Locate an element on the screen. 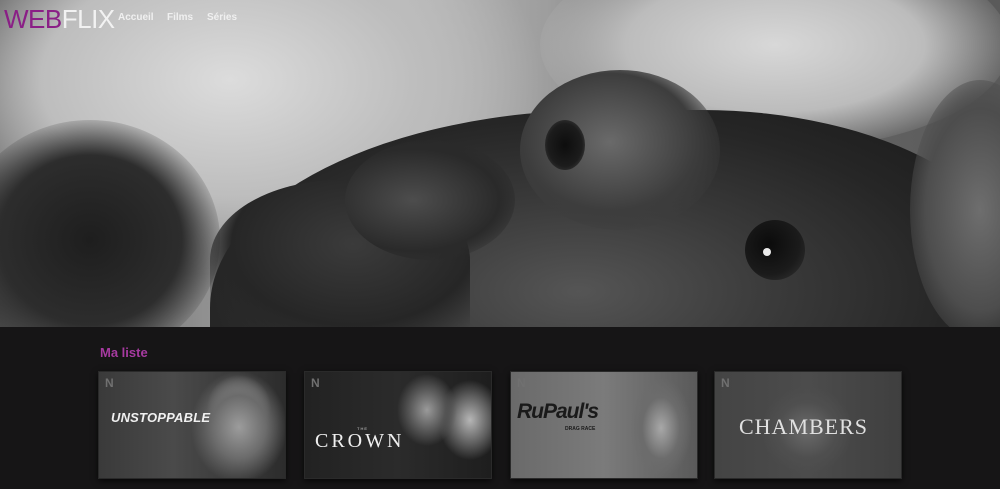 This screenshot has width=1000, height=489. hero-shadow-shape is located at coordinates (110, 223).